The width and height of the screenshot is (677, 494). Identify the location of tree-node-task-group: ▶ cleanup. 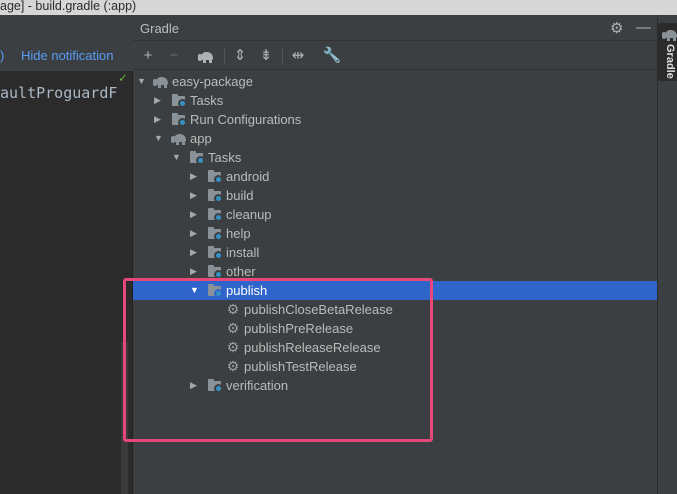
(395, 214).